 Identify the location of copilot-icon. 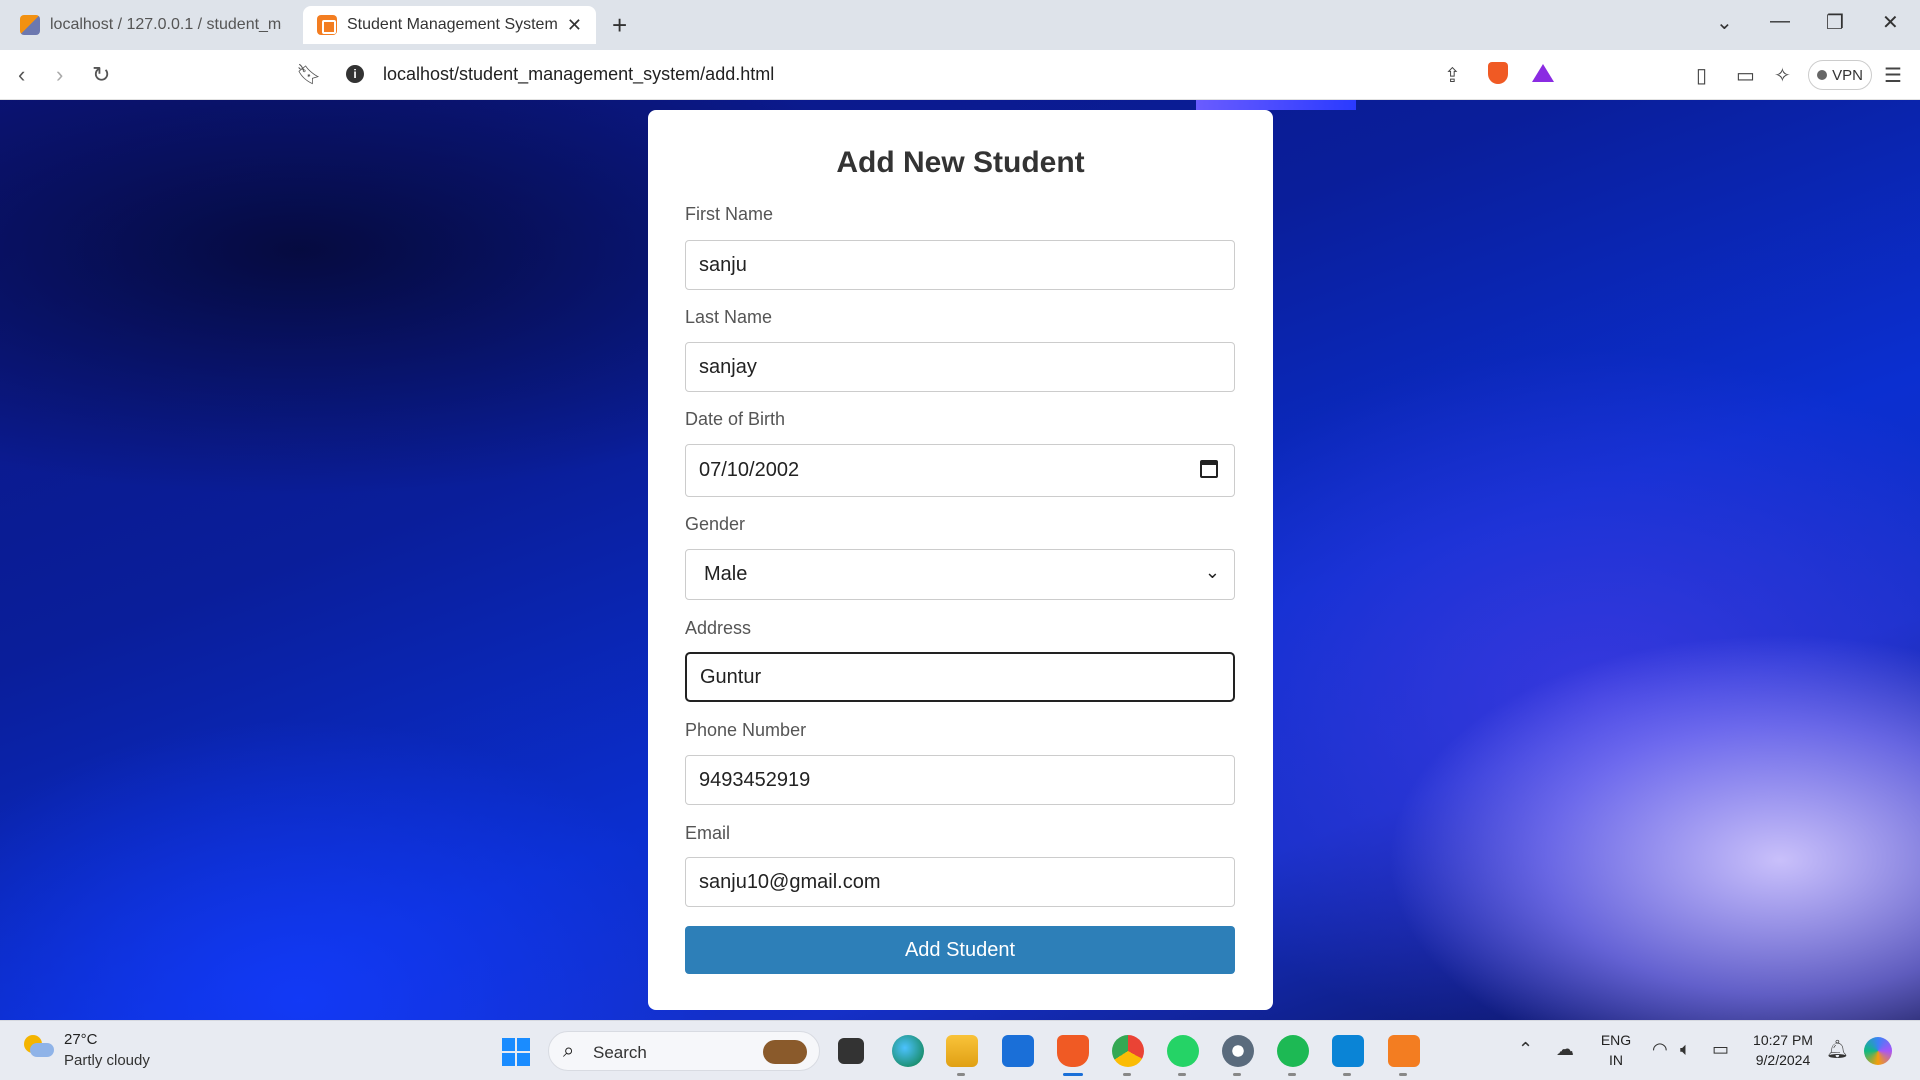
(1878, 1051).